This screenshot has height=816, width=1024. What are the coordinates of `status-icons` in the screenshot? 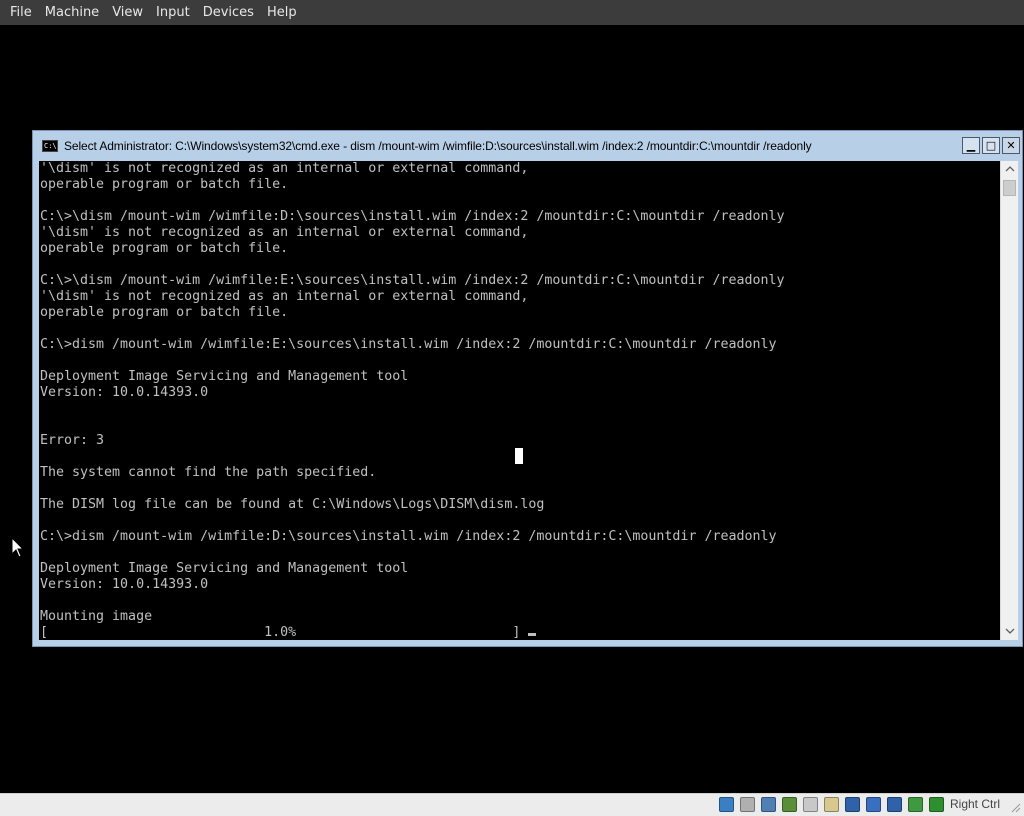 It's located at (828, 804).